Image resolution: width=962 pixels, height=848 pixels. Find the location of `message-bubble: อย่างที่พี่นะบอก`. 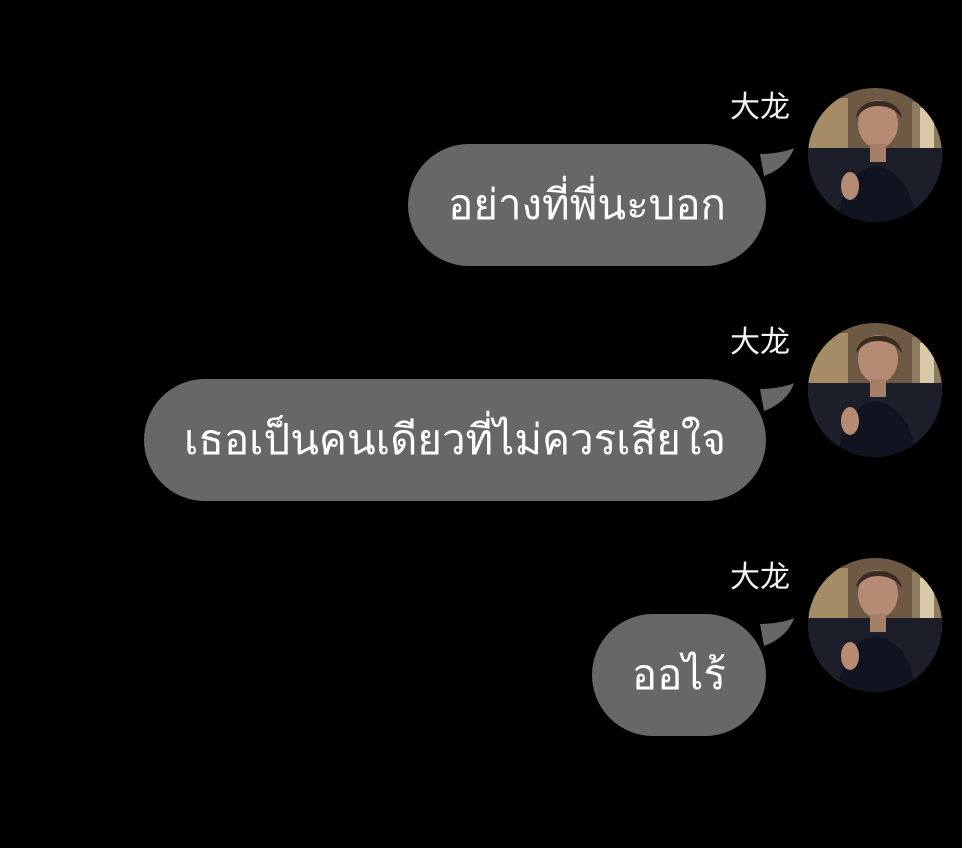

message-bubble: อย่างที่พี่นะบอก is located at coordinates (587, 205).